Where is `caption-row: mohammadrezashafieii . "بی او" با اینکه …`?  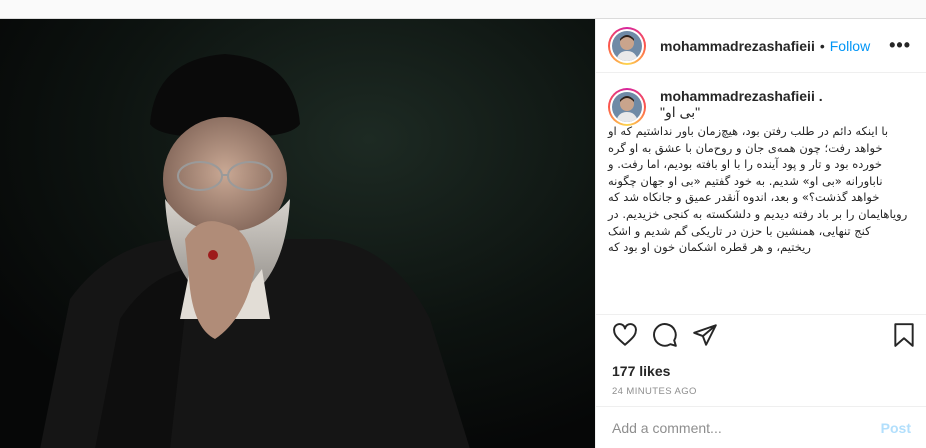 caption-row: mohammadrezashafieii . "بی او" با اینکه … is located at coordinates (759, 172).